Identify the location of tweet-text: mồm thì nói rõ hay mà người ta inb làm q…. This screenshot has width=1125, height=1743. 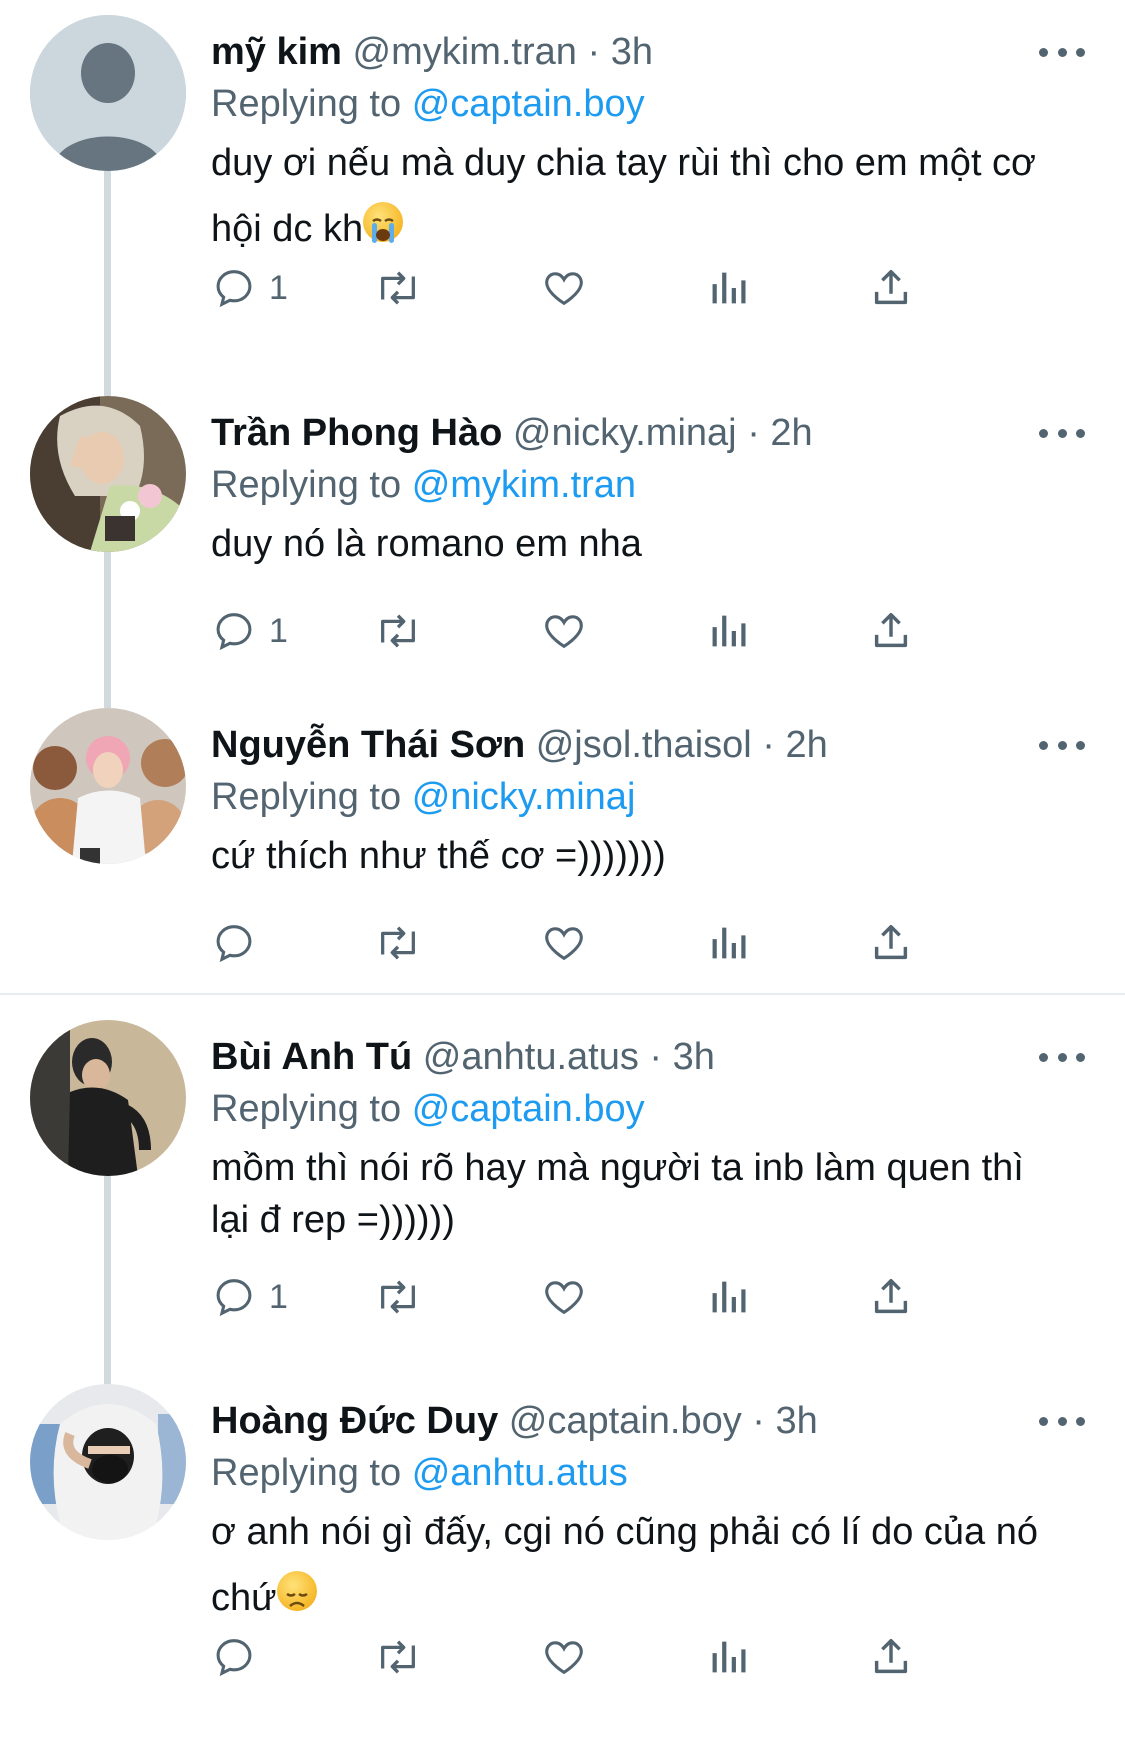
(631, 1194).